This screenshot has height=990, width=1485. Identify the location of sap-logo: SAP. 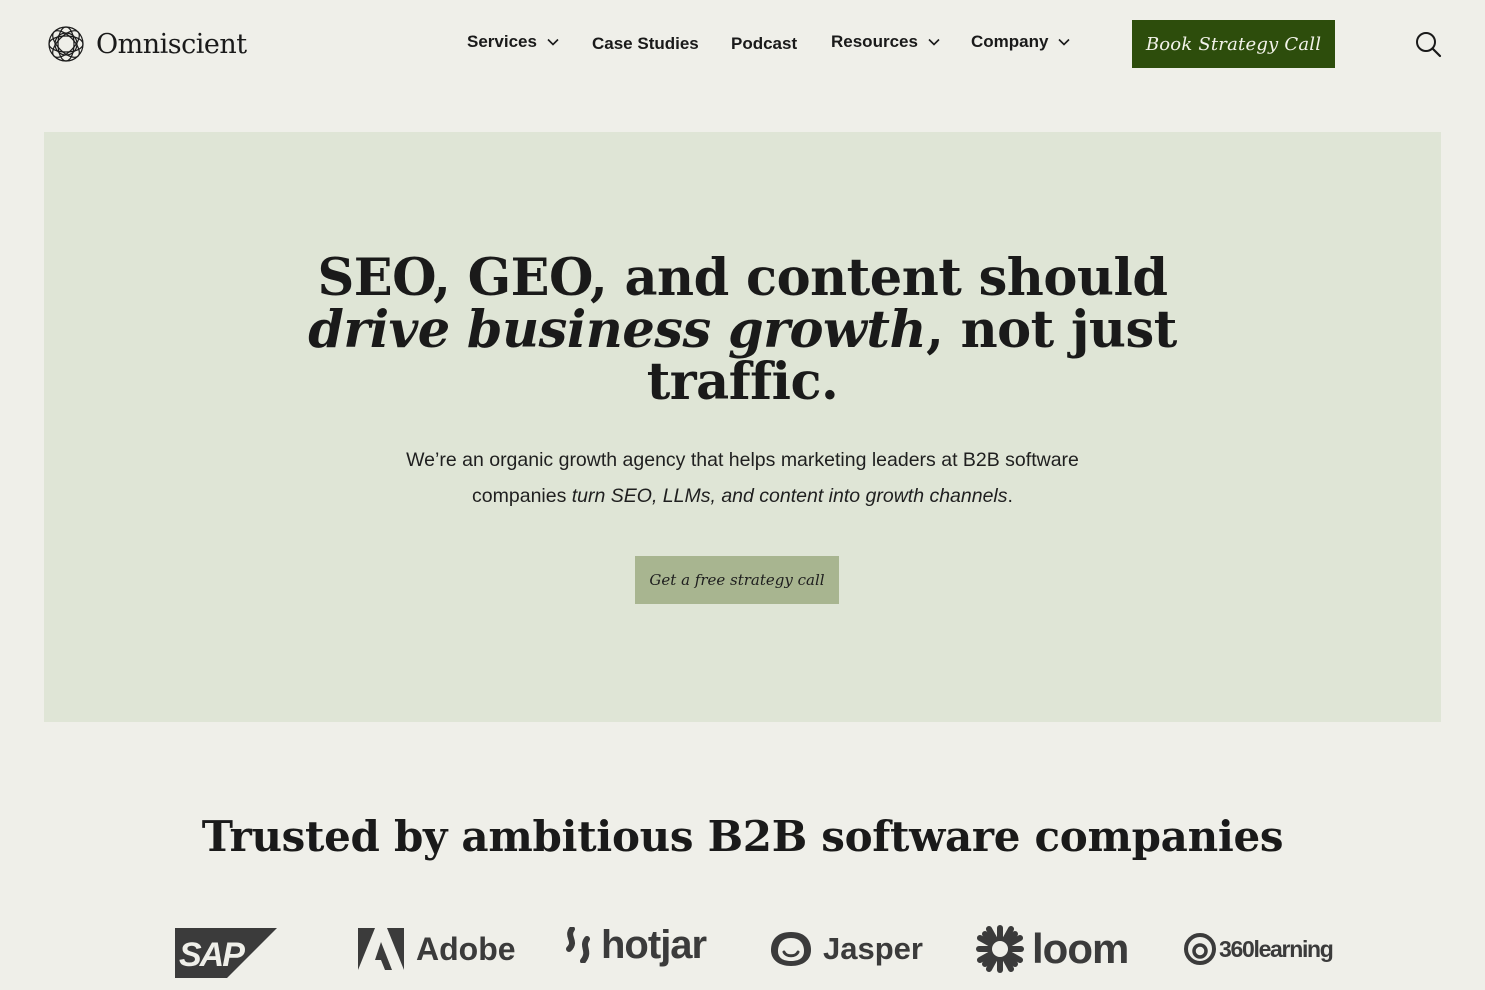
(226, 953).